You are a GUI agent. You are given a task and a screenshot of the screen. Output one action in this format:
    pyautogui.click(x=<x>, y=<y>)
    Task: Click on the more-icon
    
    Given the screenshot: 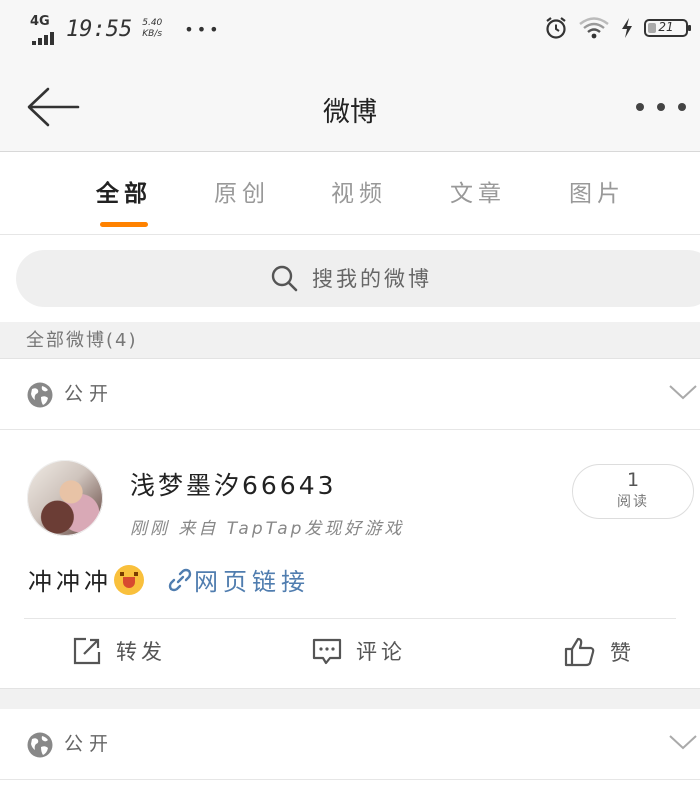 What is the action you would take?
    pyautogui.click(x=640, y=107)
    